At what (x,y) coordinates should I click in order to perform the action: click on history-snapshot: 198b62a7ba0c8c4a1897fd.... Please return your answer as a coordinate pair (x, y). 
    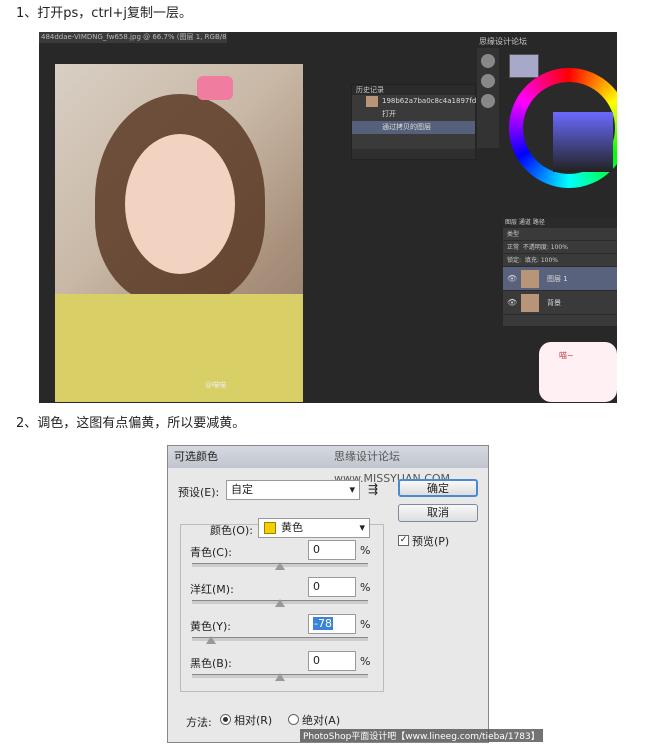
    Looking at the image, I should click on (417, 101).